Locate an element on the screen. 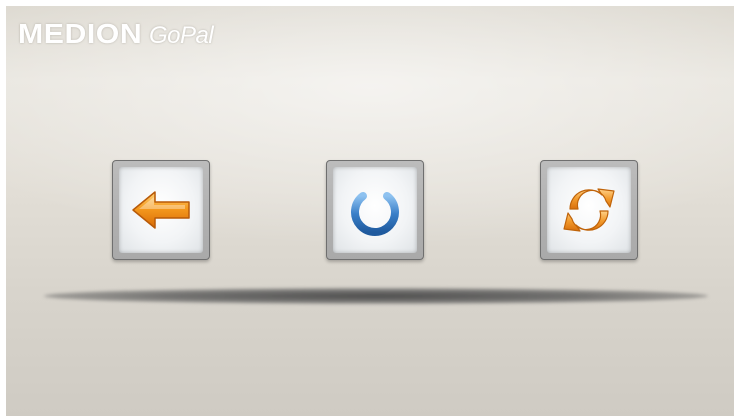 The width and height of the screenshot is (740, 420). refresh-button is located at coordinates (589, 210).